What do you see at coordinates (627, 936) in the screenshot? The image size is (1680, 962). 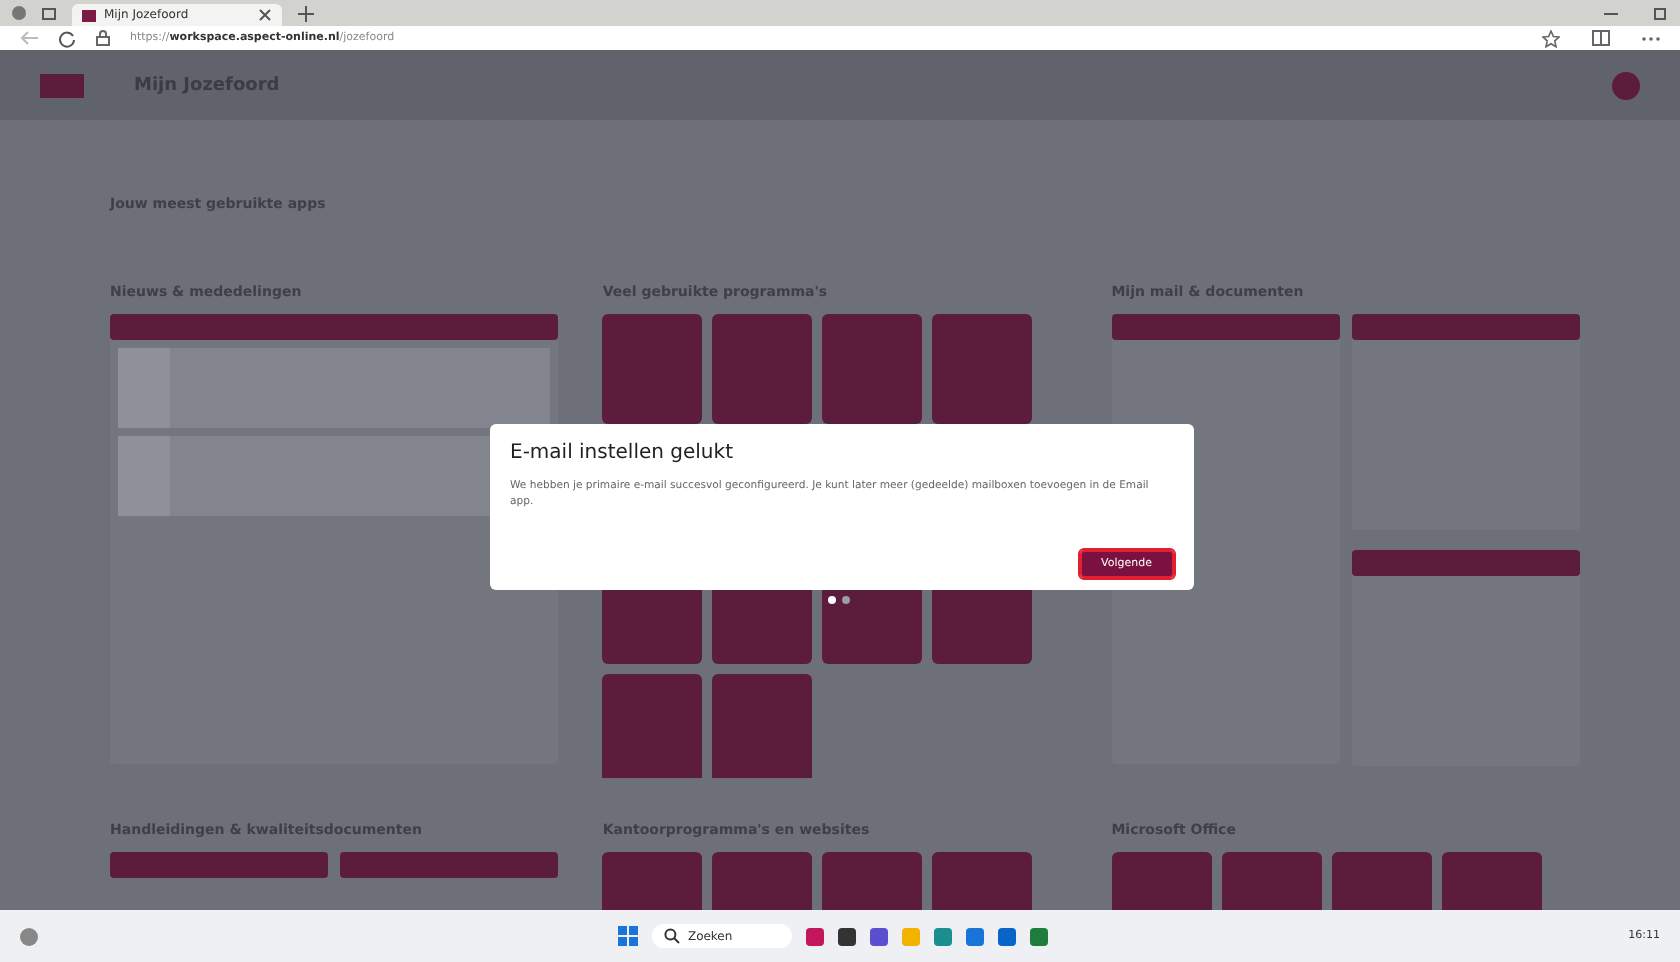 I see `start-icon` at bounding box center [627, 936].